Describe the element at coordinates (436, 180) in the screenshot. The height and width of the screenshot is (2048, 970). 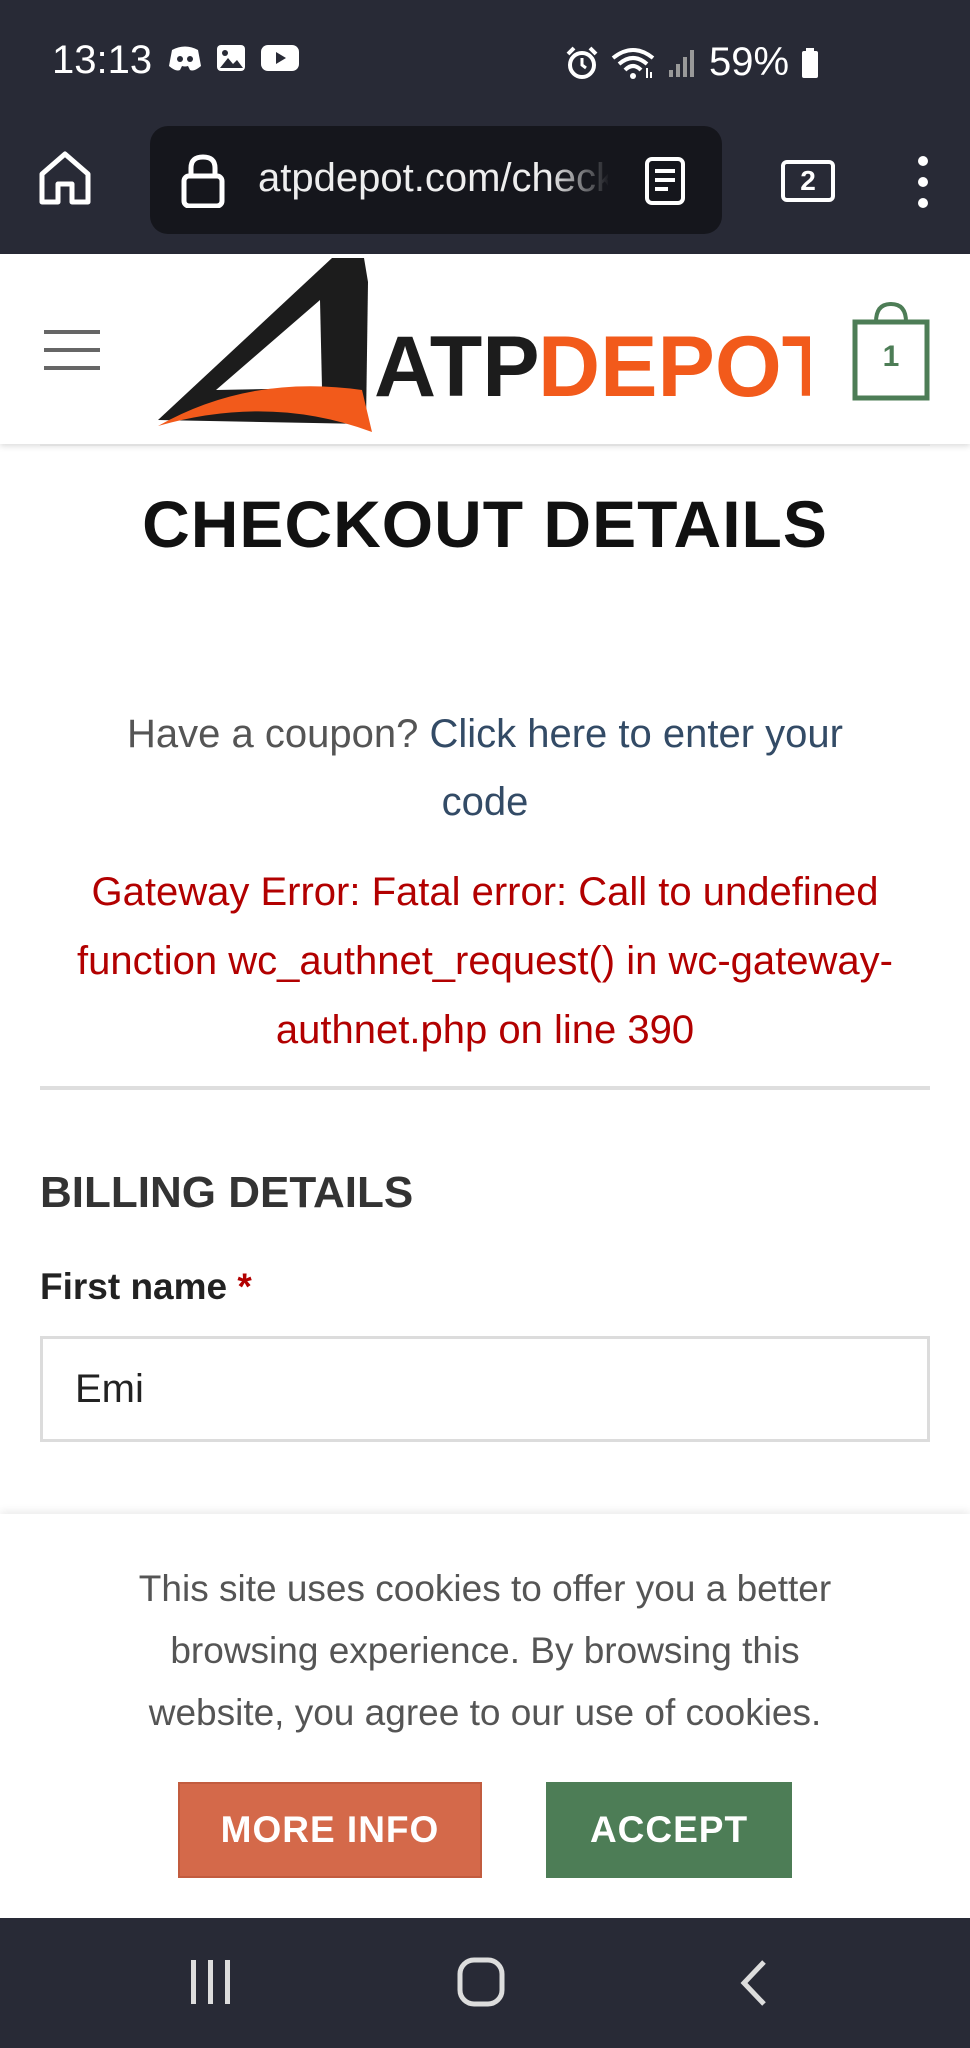
I see `address-bar: atpdepot.com/checkout` at that location.